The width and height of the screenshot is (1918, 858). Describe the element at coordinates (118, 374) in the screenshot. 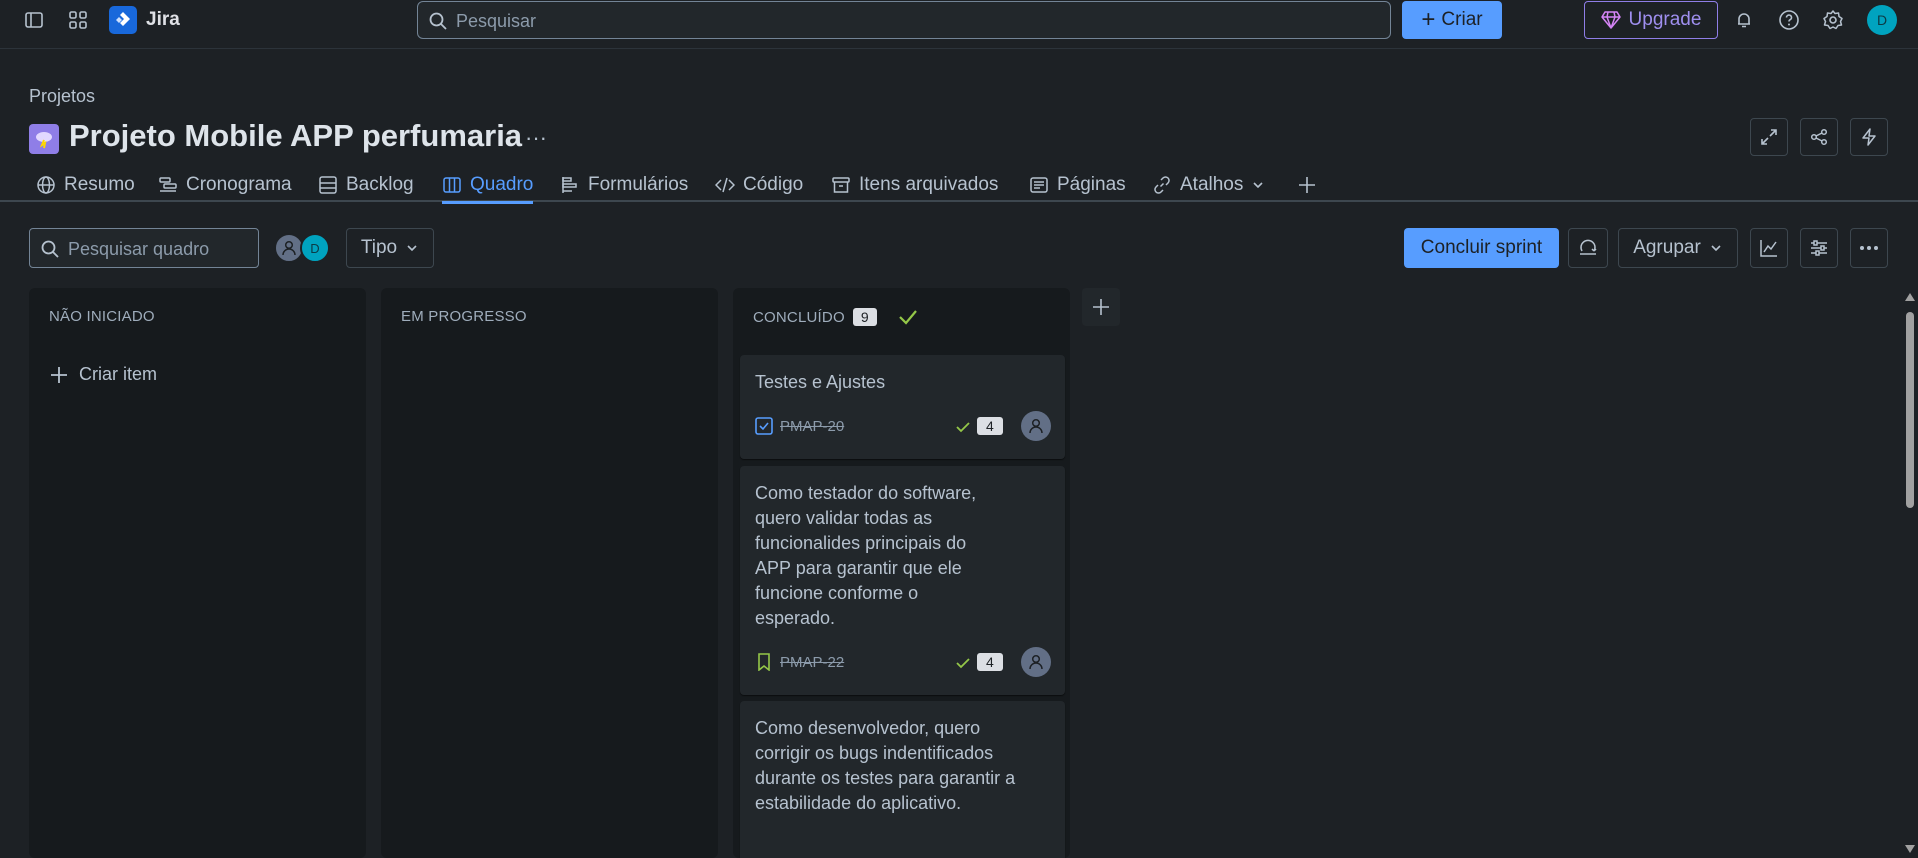

I see `create-item-label: Criar item` at that location.